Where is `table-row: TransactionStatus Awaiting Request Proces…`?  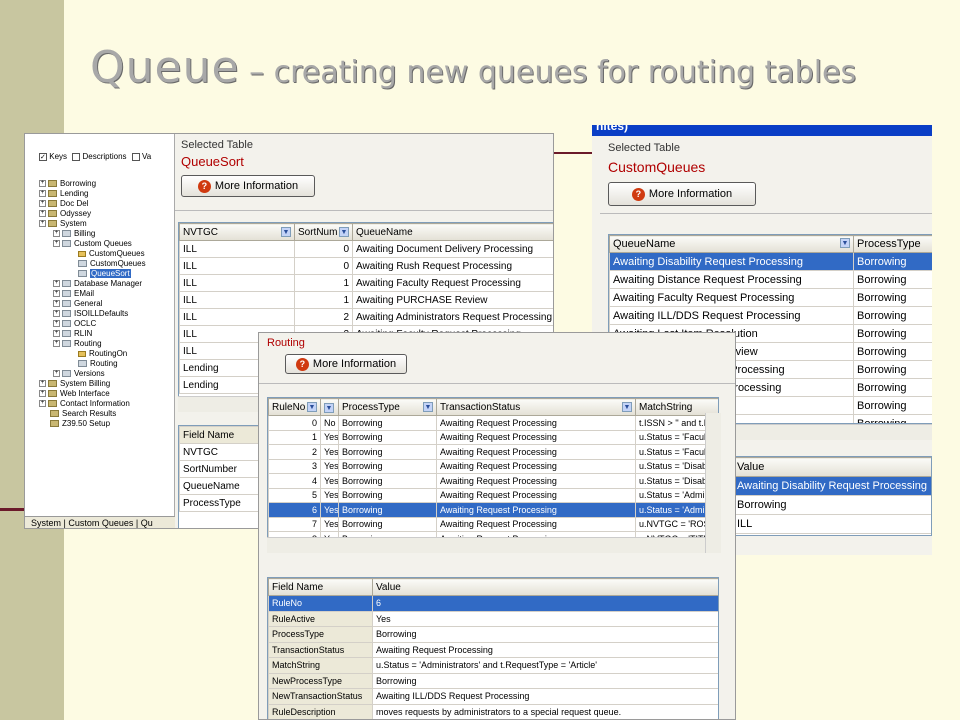
table-row: TransactionStatus Awaiting Request Proces… is located at coordinates (493, 649).